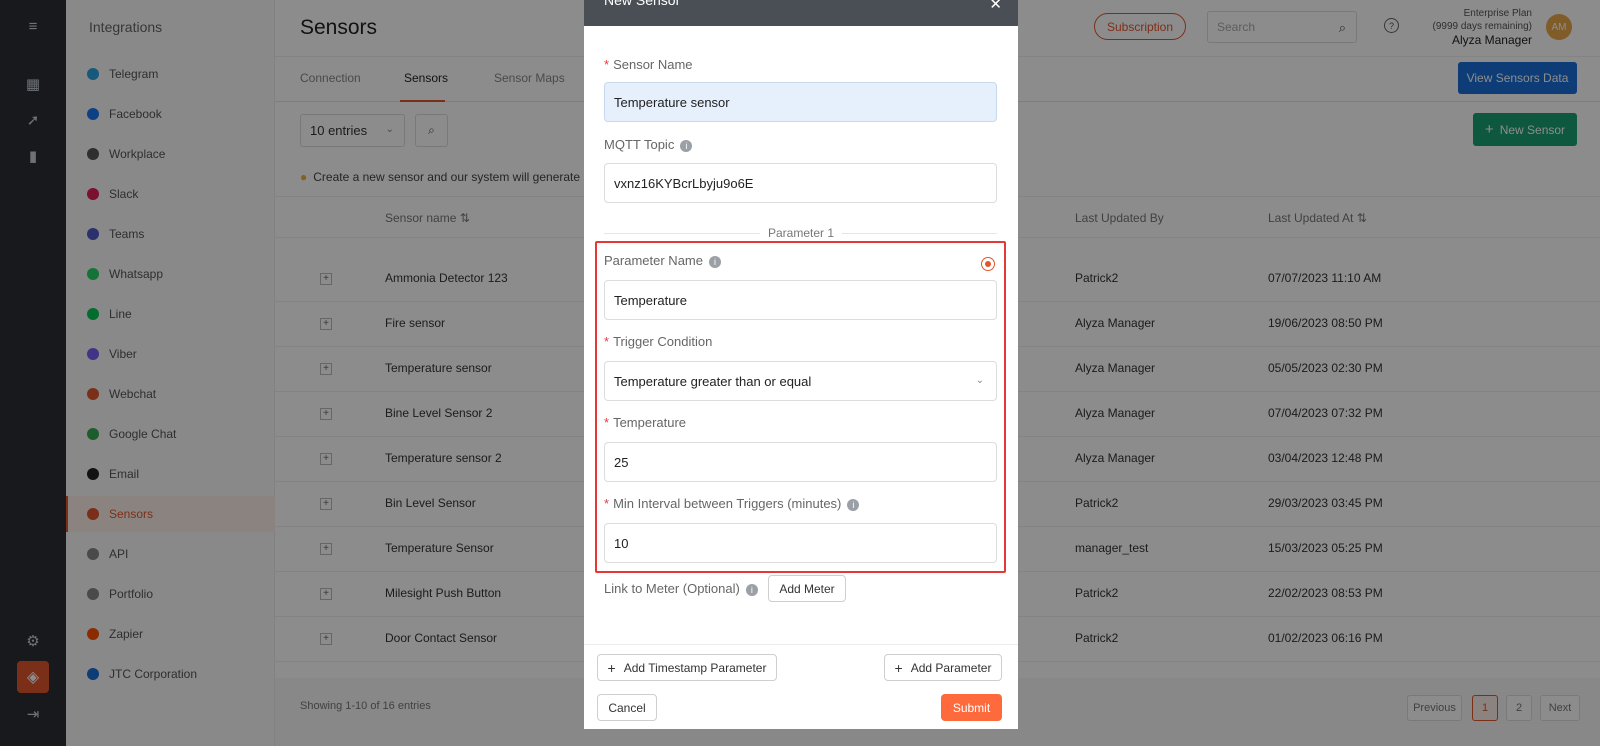 This screenshot has height=746, width=1600. What do you see at coordinates (681, 588) in the screenshot?
I see `link-to-meter-label: Link to Meter (Optional) i` at bounding box center [681, 588].